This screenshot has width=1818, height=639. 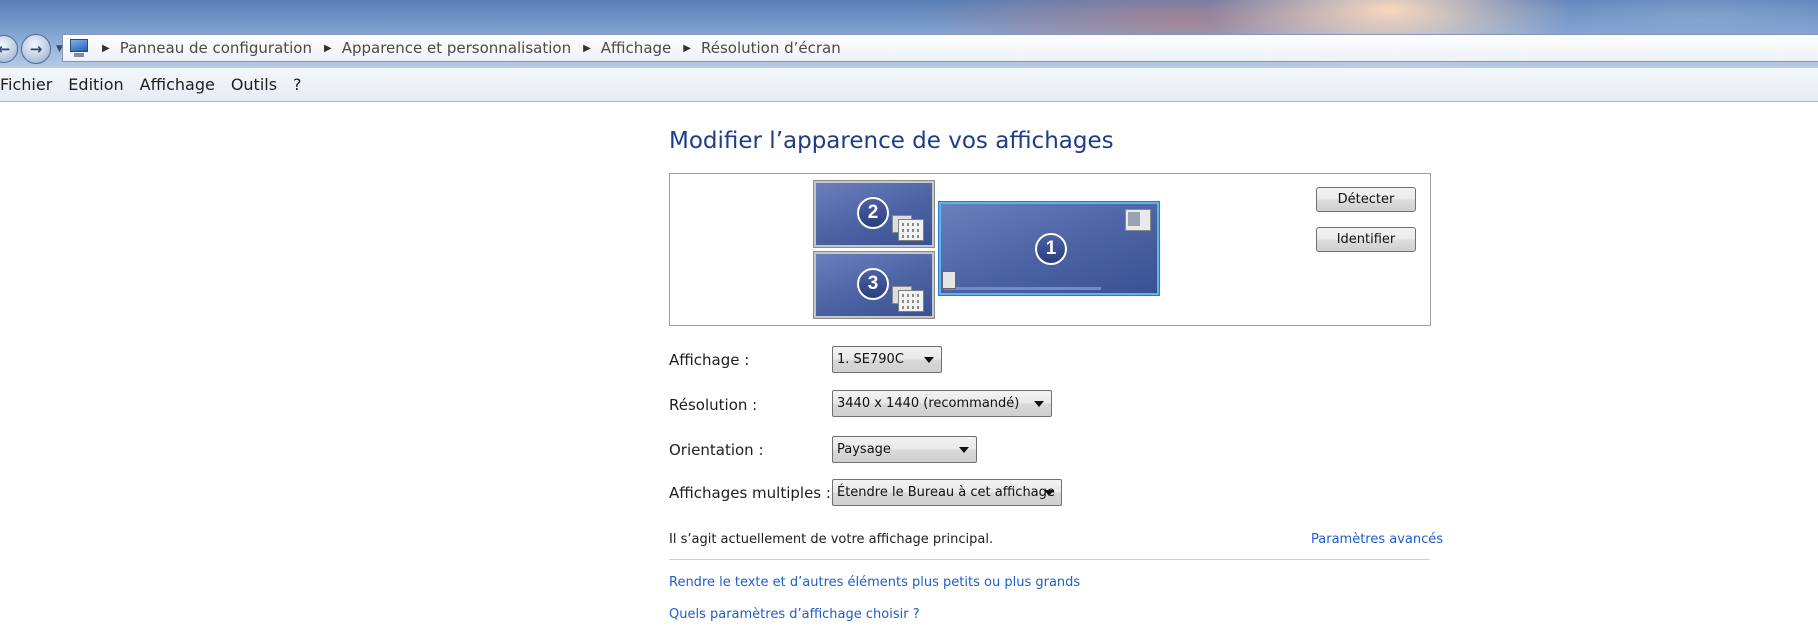 What do you see at coordinates (870, 359) in the screenshot?
I see `display-select-value: 1. SE790C` at bounding box center [870, 359].